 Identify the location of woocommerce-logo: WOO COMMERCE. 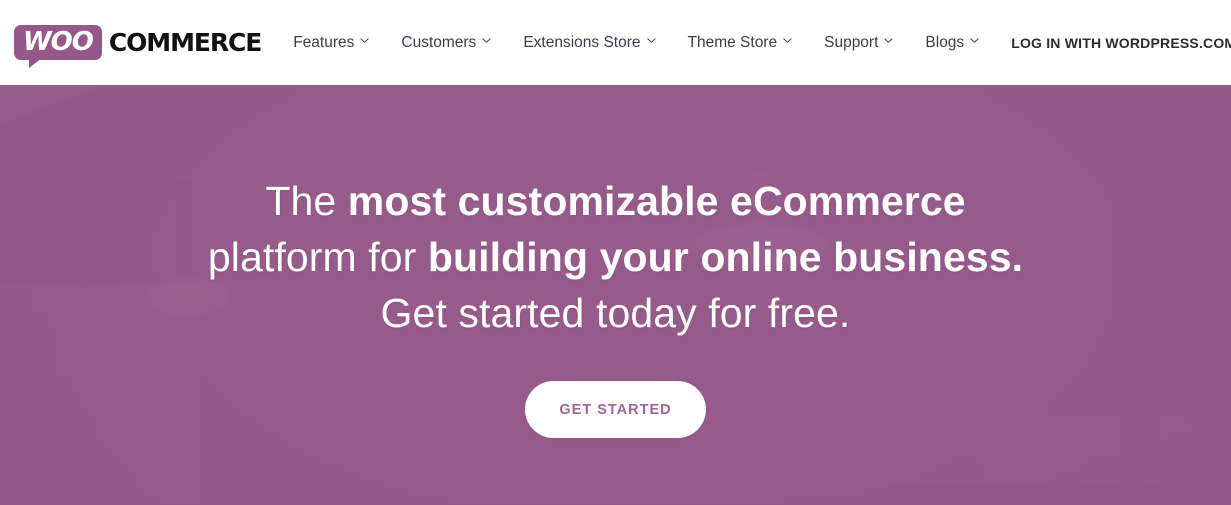
(138, 46).